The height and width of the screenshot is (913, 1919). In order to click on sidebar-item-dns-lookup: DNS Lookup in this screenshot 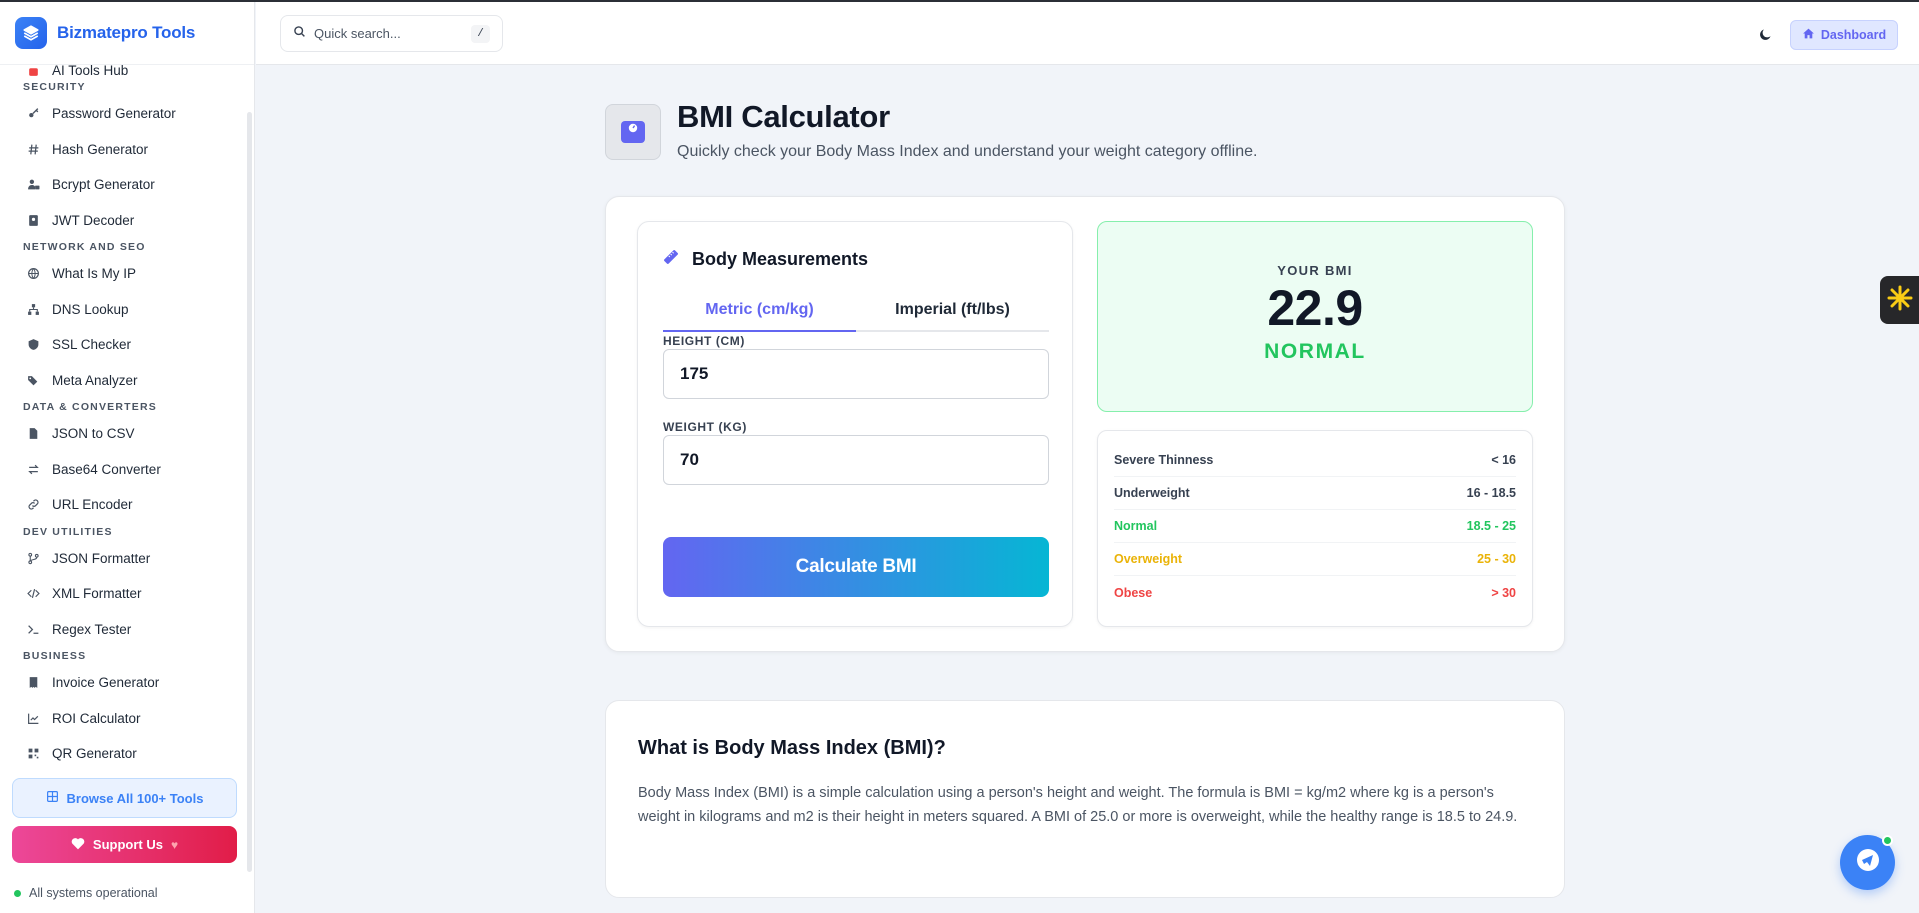, I will do `click(123, 310)`.